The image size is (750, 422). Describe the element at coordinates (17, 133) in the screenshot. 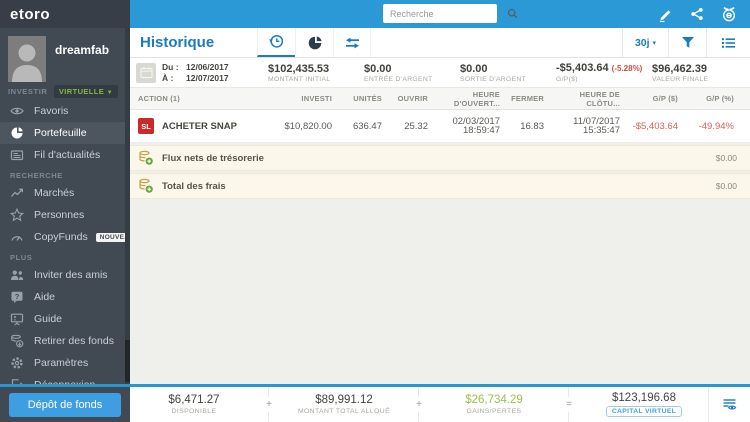

I see `pie-icon` at that location.